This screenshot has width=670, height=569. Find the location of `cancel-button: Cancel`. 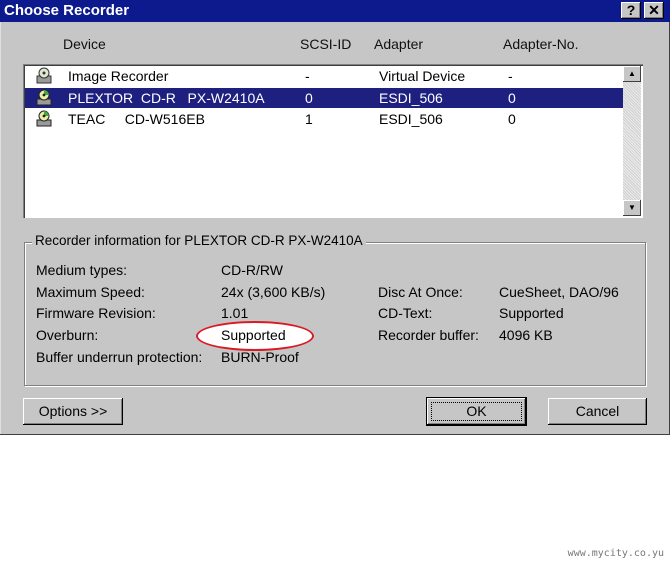

cancel-button: Cancel is located at coordinates (597, 411).